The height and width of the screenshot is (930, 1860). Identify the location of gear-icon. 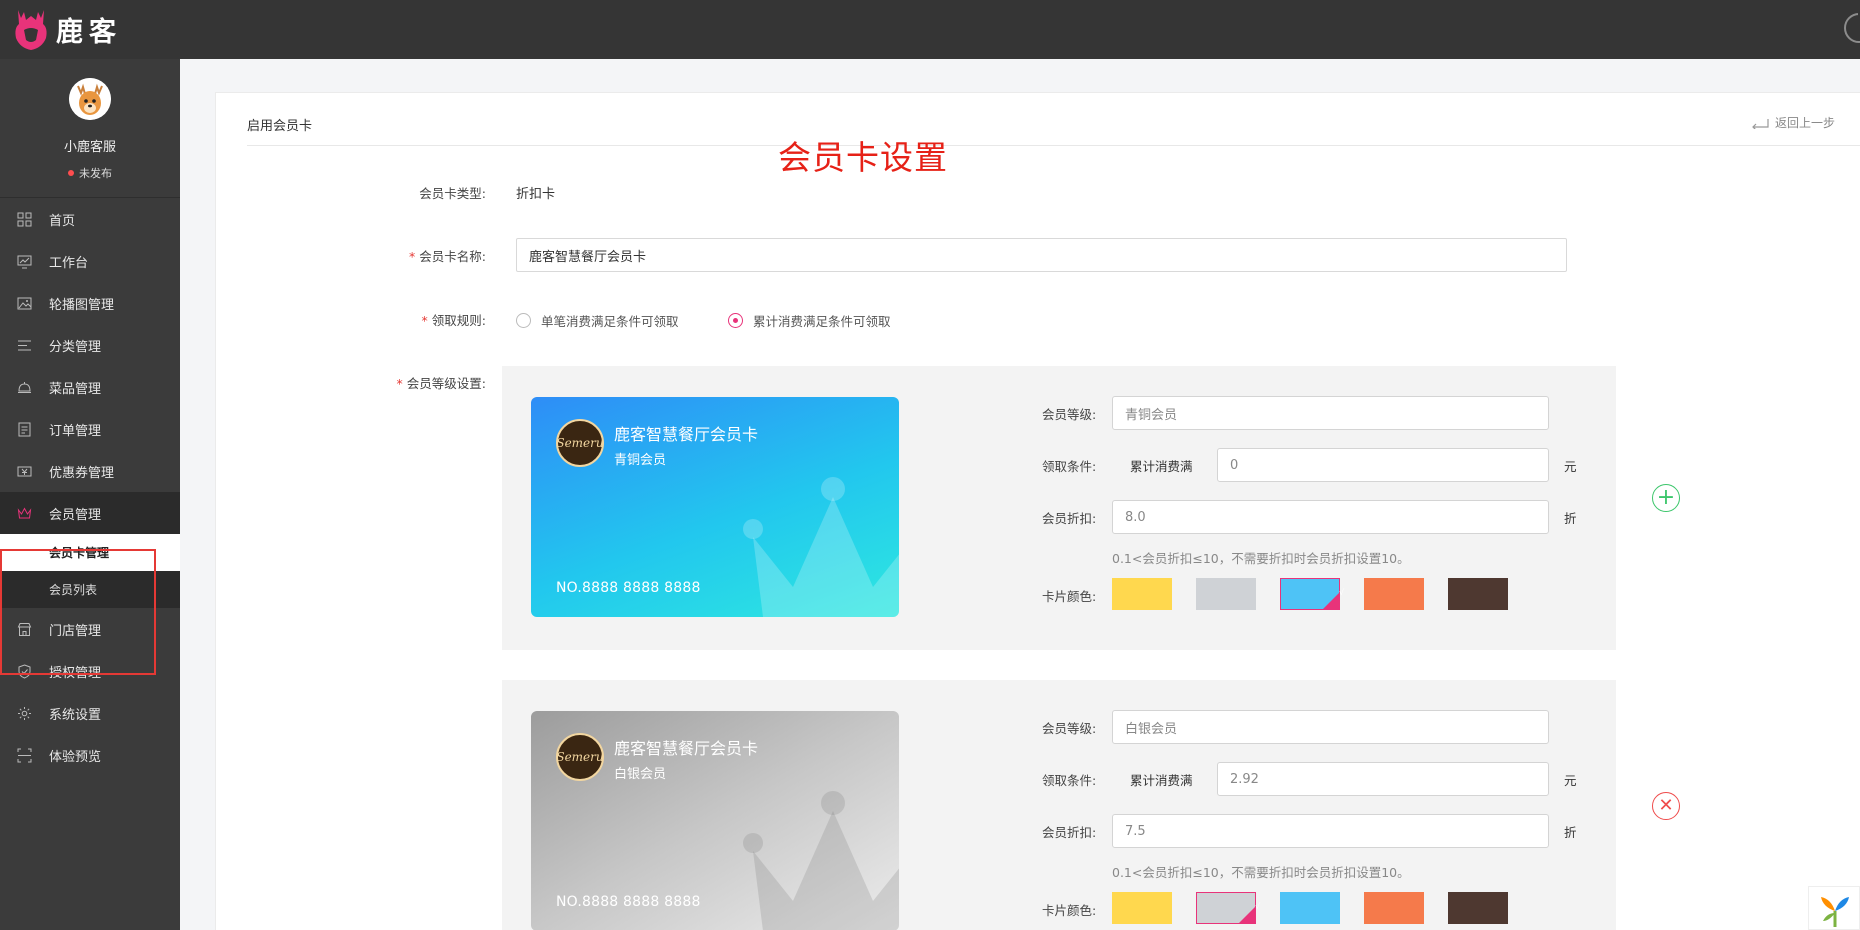
(24, 713).